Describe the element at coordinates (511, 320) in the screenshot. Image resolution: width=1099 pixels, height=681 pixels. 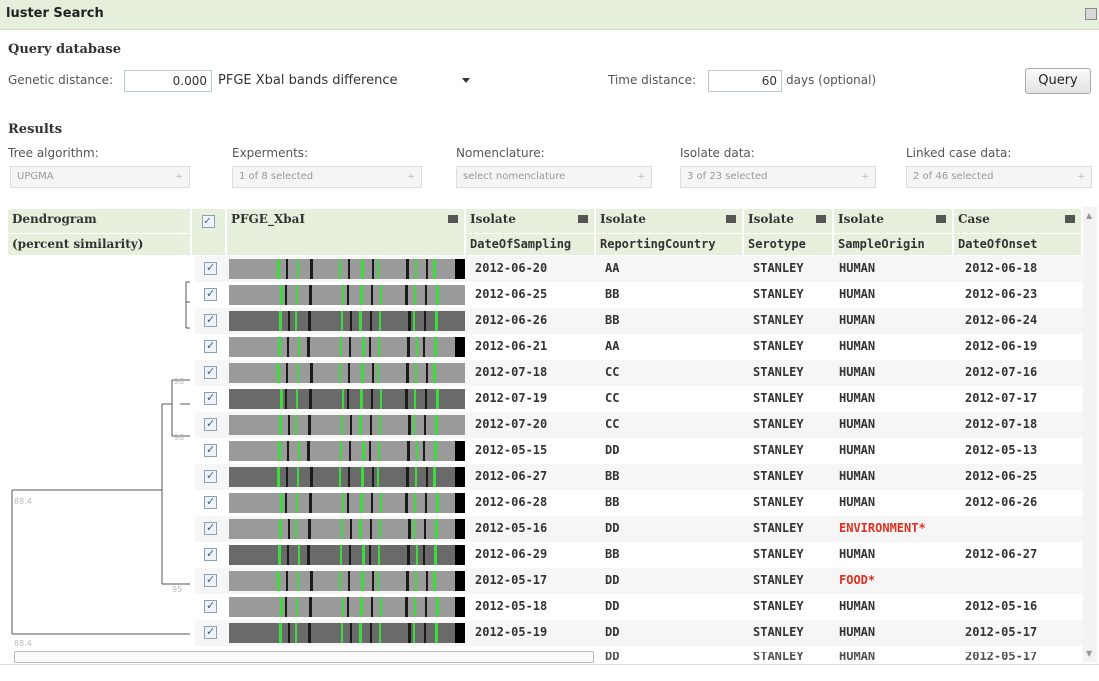
I see `cell-date: 2012-06-26` at that location.